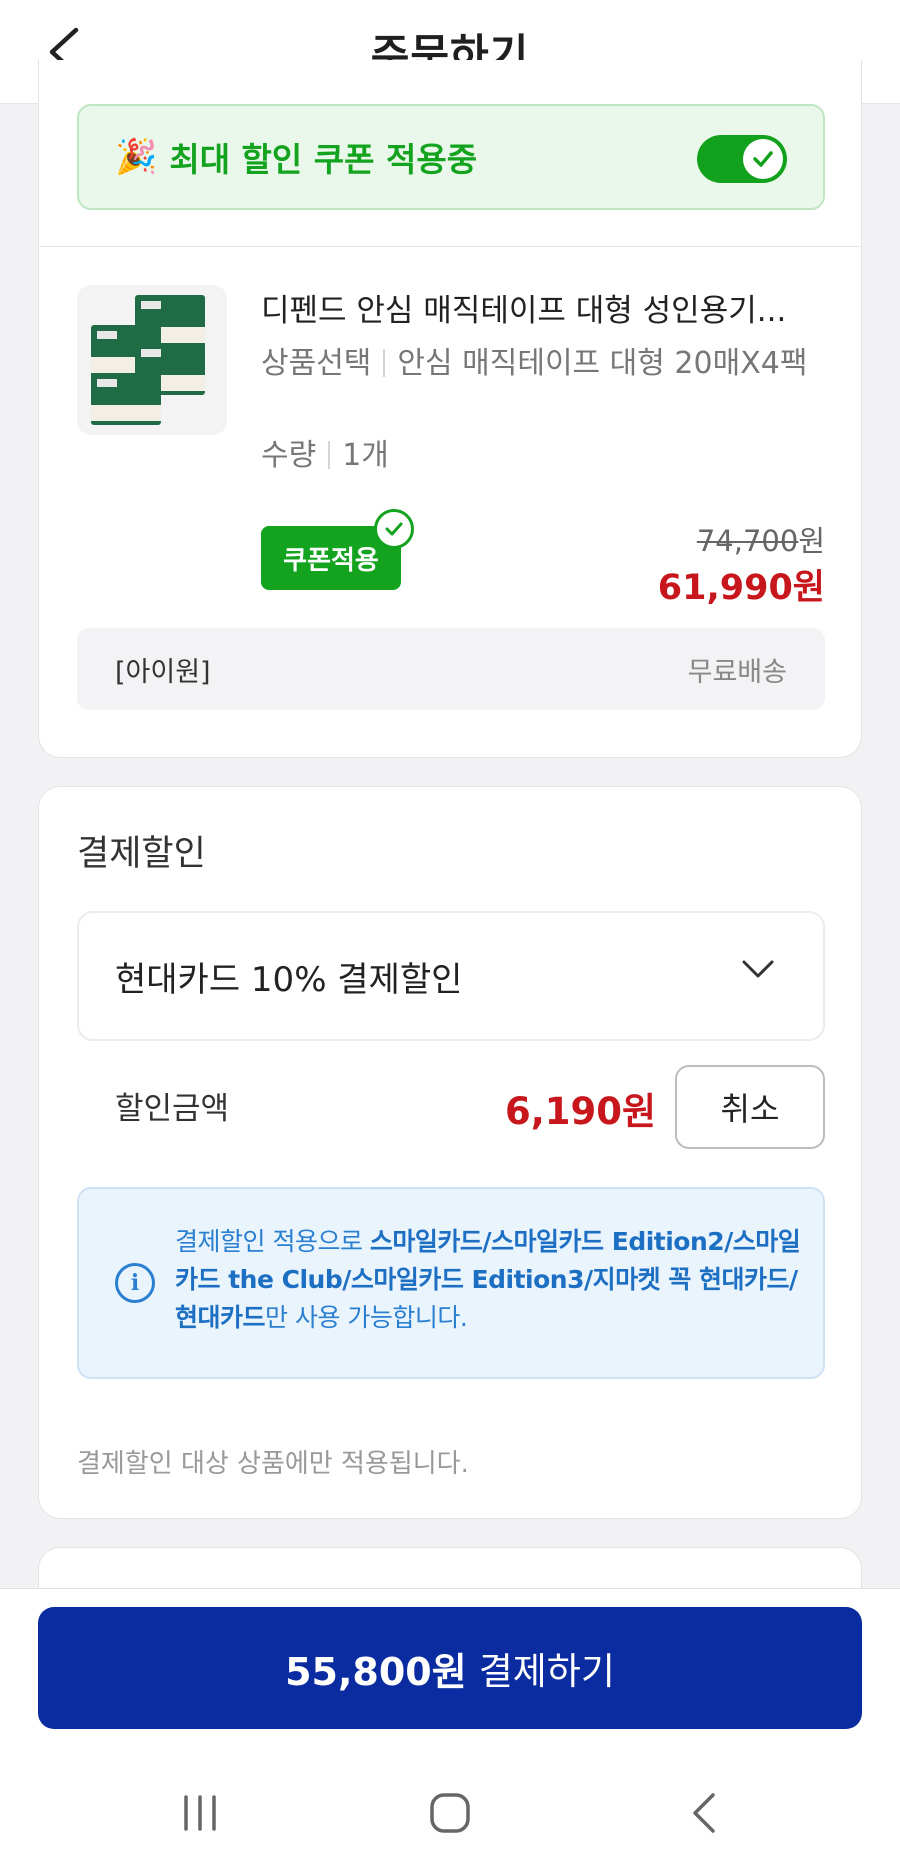 The image size is (900, 1860). What do you see at coordinates (737, 672) in the screenshot?
I see `shipping-info: 무료배송` at bounding box center [737, 672].